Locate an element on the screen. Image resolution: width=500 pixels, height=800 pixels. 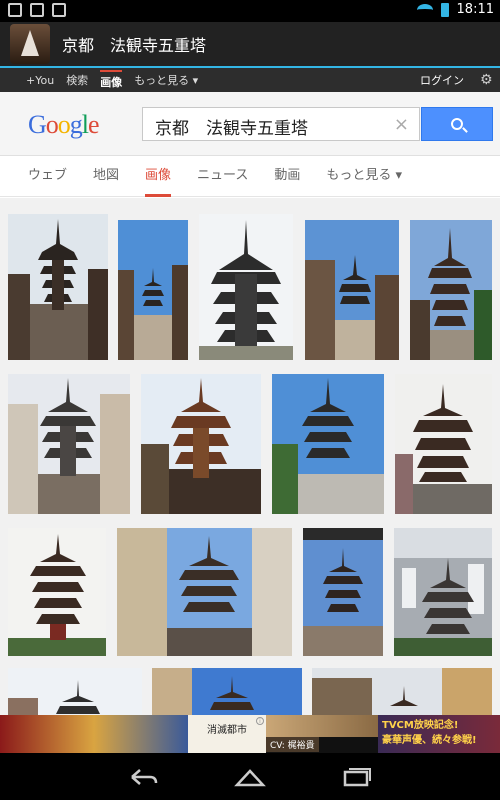
logo-letter: g is located at coordinates (76, 124).